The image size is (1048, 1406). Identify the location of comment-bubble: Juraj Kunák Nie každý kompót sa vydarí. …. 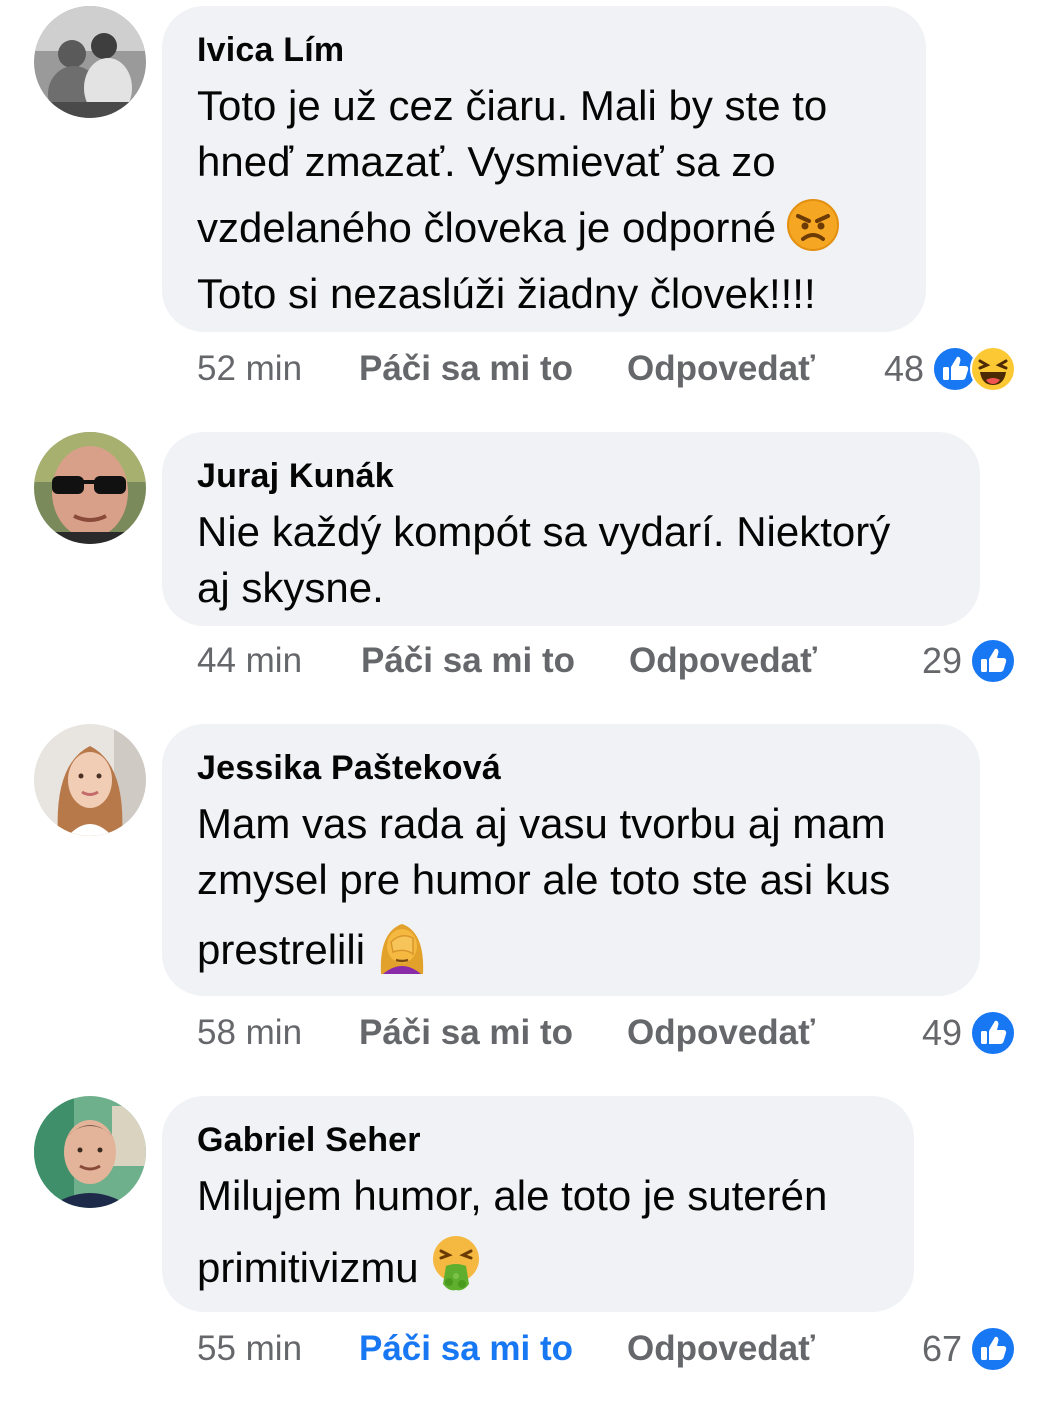
(571, 529).